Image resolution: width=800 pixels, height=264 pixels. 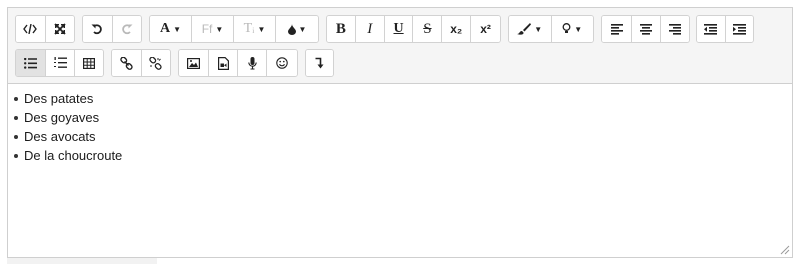 I want to click on list-item: De la choucroute, so click(x=68, y=155).